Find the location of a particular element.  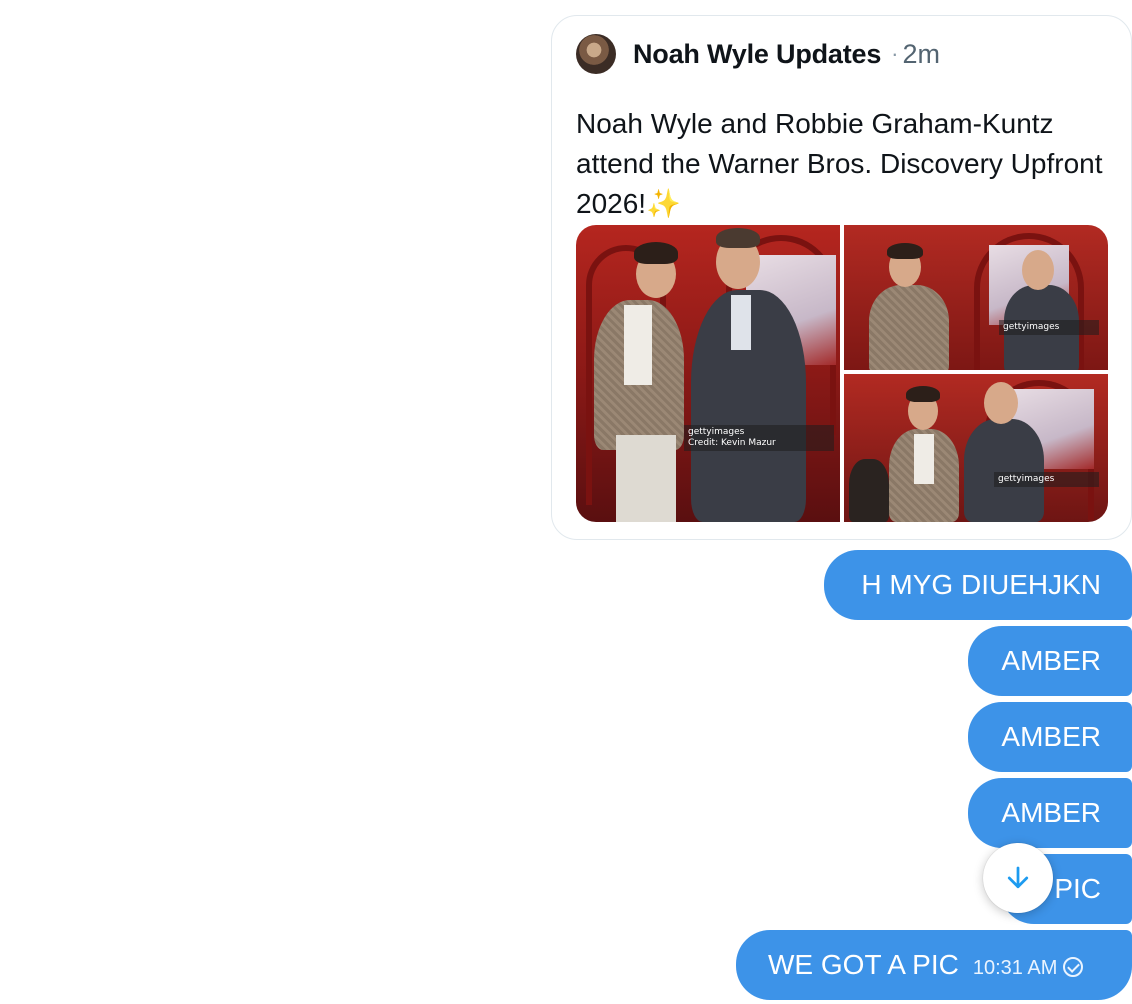

quoted-post-header: Noah Wyle Updates · 2m is located at coordinates (758, 54).